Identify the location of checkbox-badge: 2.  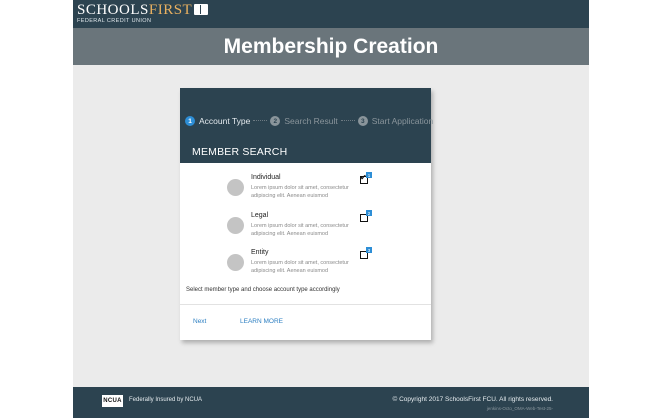
(369, 213).